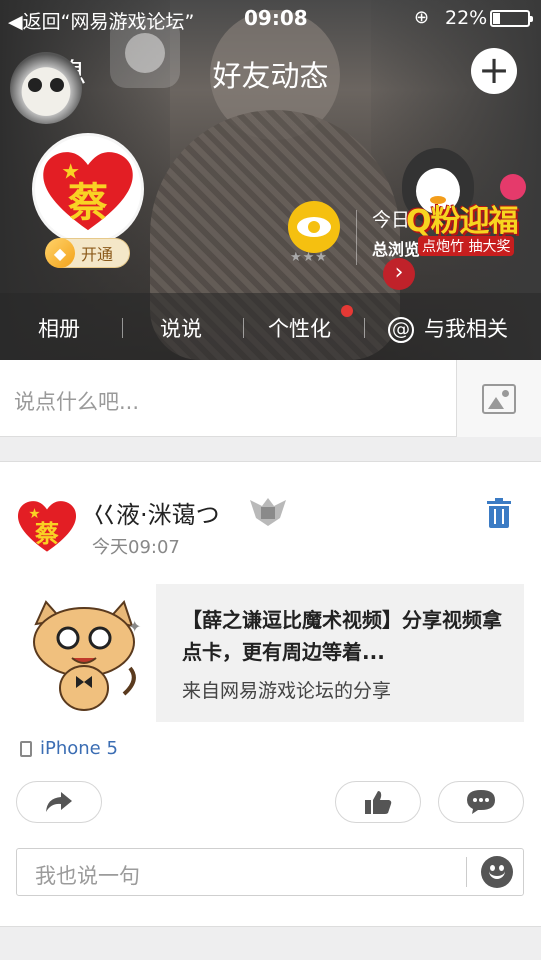 Image resolution: width=541 pixels, height=960 pixels. Describe the element at coordinates (511, 18) in the screenshot. I see `battery-icon` at that location.